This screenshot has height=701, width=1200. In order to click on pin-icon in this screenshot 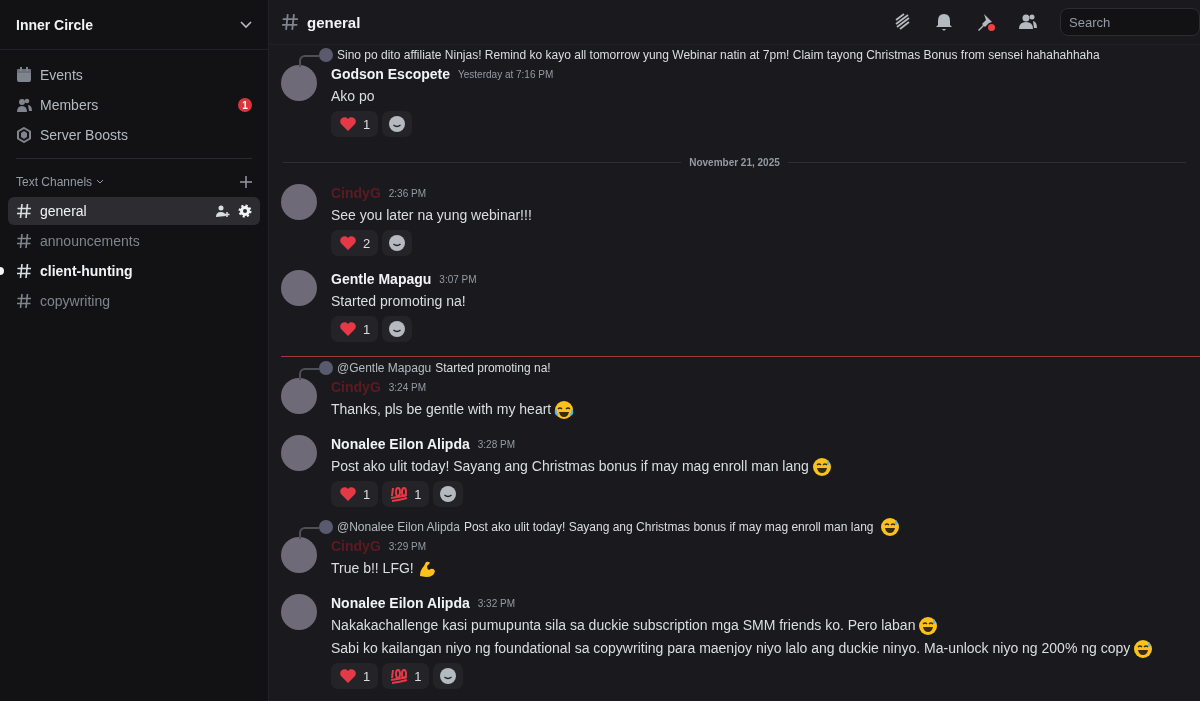, I will do `click(986, 22)`.